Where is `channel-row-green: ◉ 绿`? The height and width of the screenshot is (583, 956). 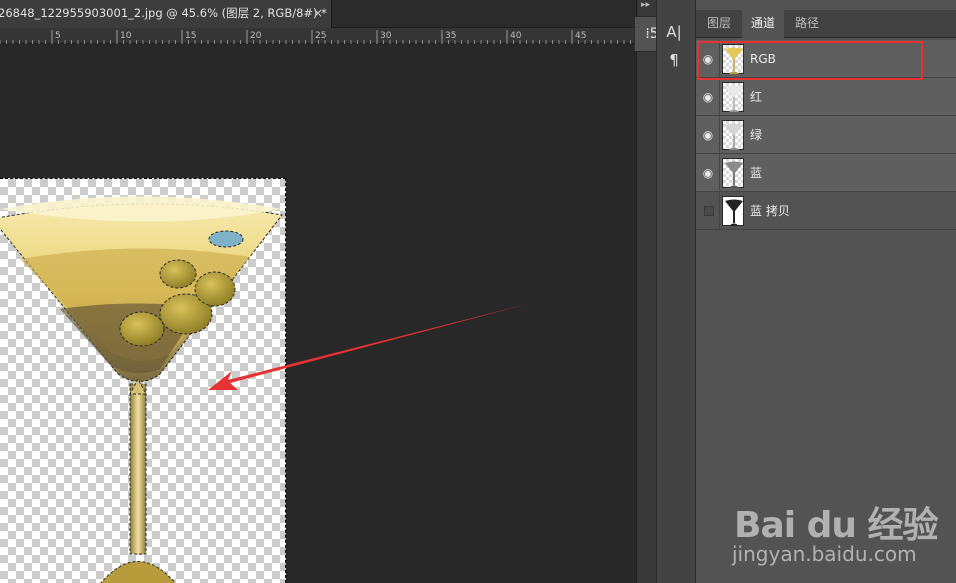 channel-row-green: ◉ 绿 is located at coordinates (826, 135).